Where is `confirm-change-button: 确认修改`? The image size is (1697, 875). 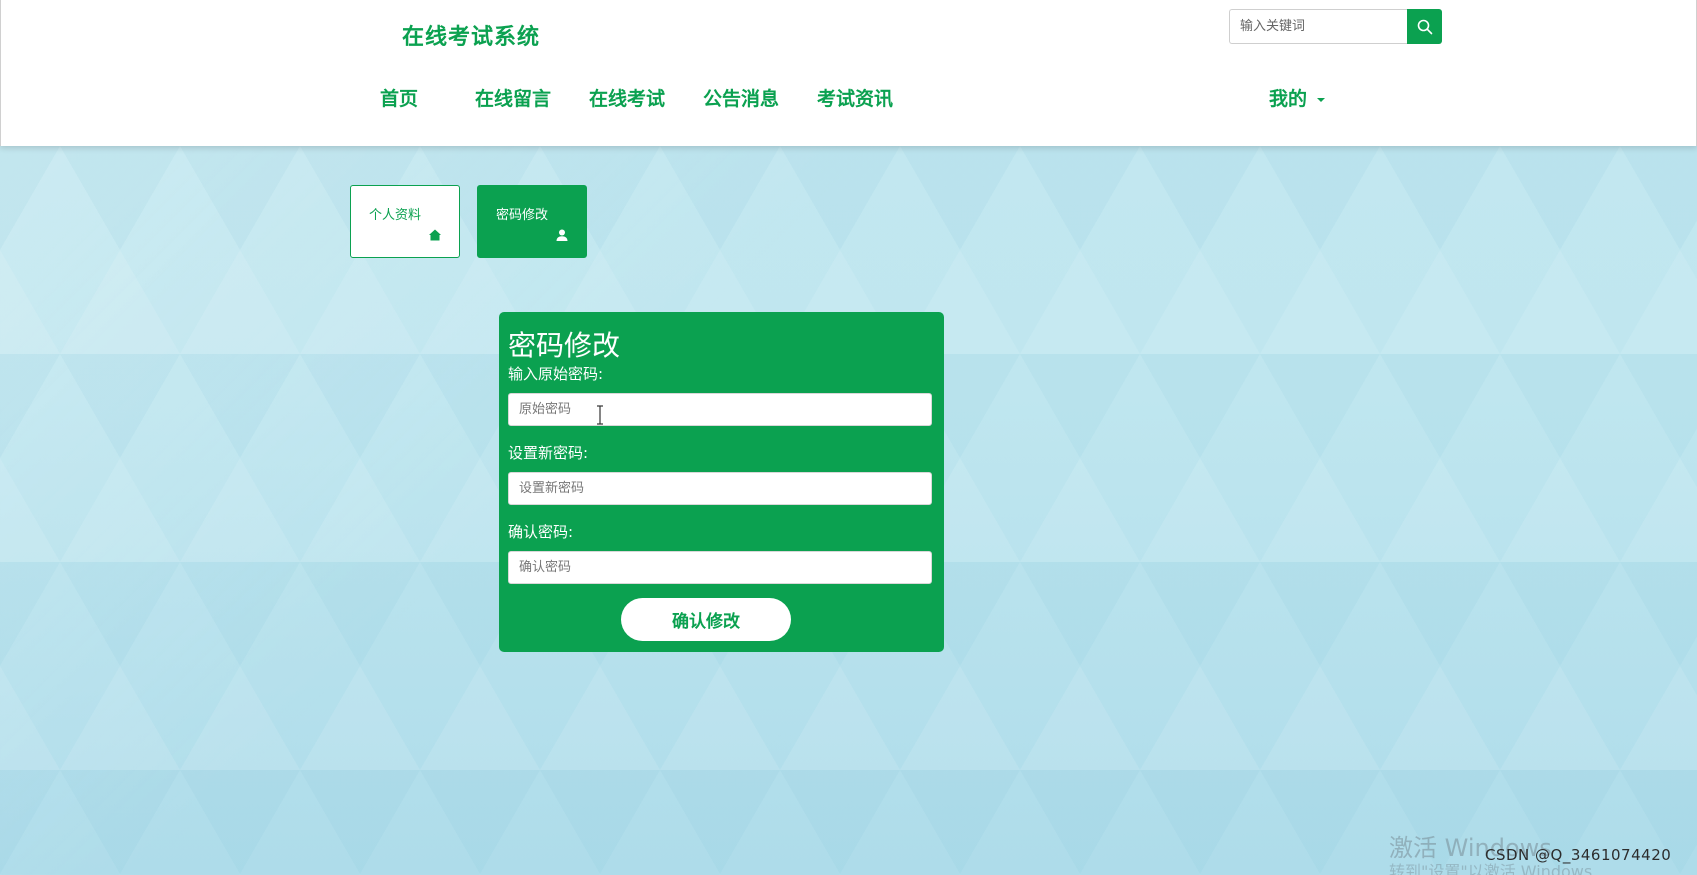 confirm-change-button: 确认修改 is located at coordinates (706, 619).